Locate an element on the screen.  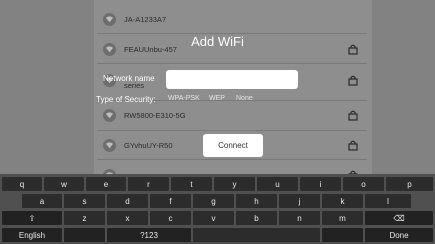
key-z: z is located at coordinates (84, 218).